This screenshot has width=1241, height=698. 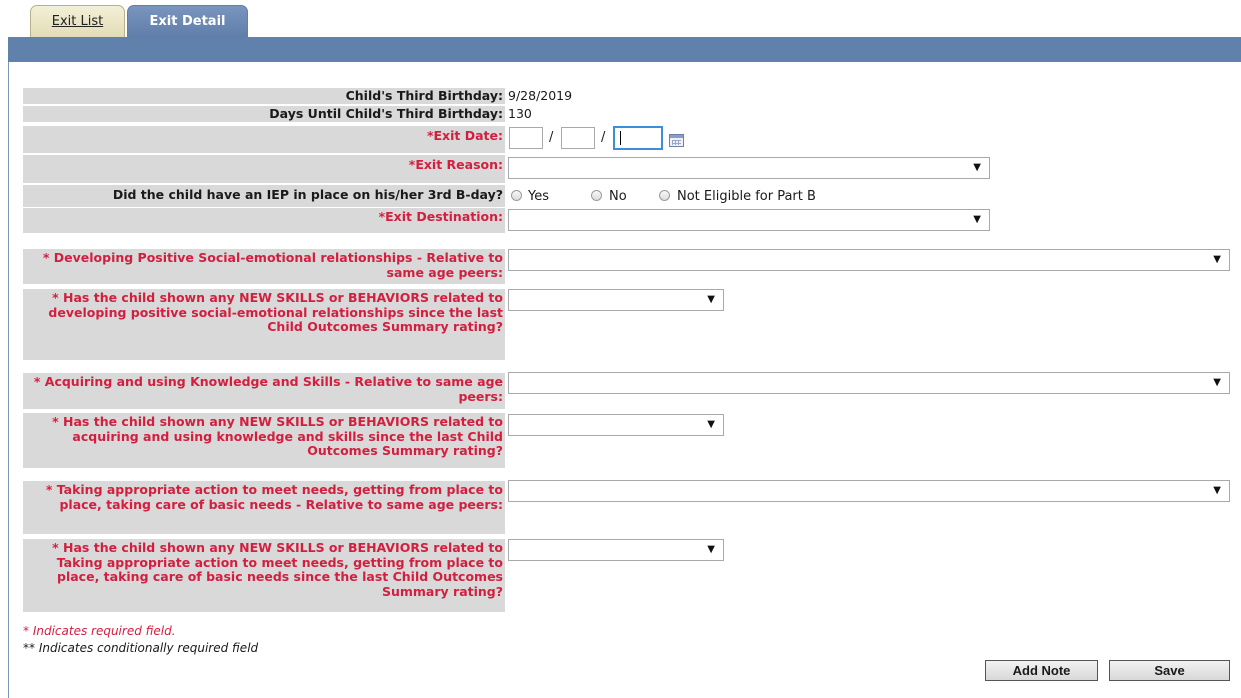 What do you see at coordinates (676, 140) in the screenshot?
I see `calendar-icon` at bounding box center [676, 140].